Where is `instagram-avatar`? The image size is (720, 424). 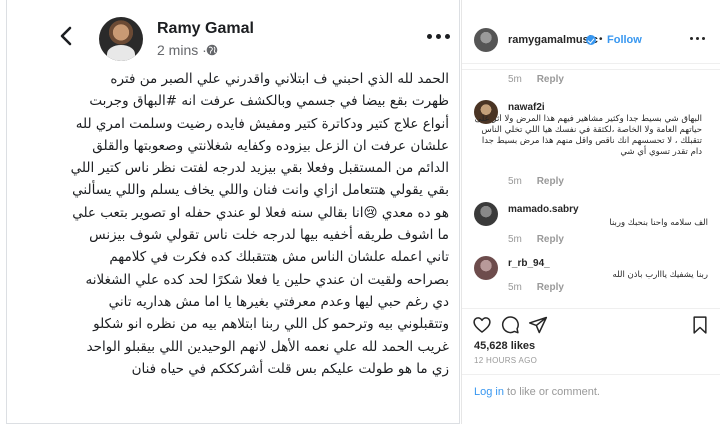
instagram-avatar is located at coordinates (486, 40).